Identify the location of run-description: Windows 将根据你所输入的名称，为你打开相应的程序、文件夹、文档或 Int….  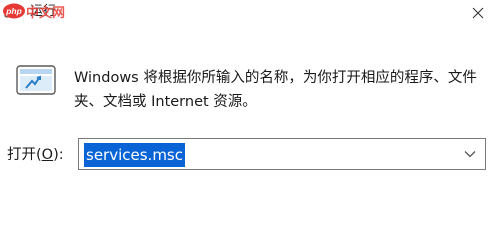
(275, 90).